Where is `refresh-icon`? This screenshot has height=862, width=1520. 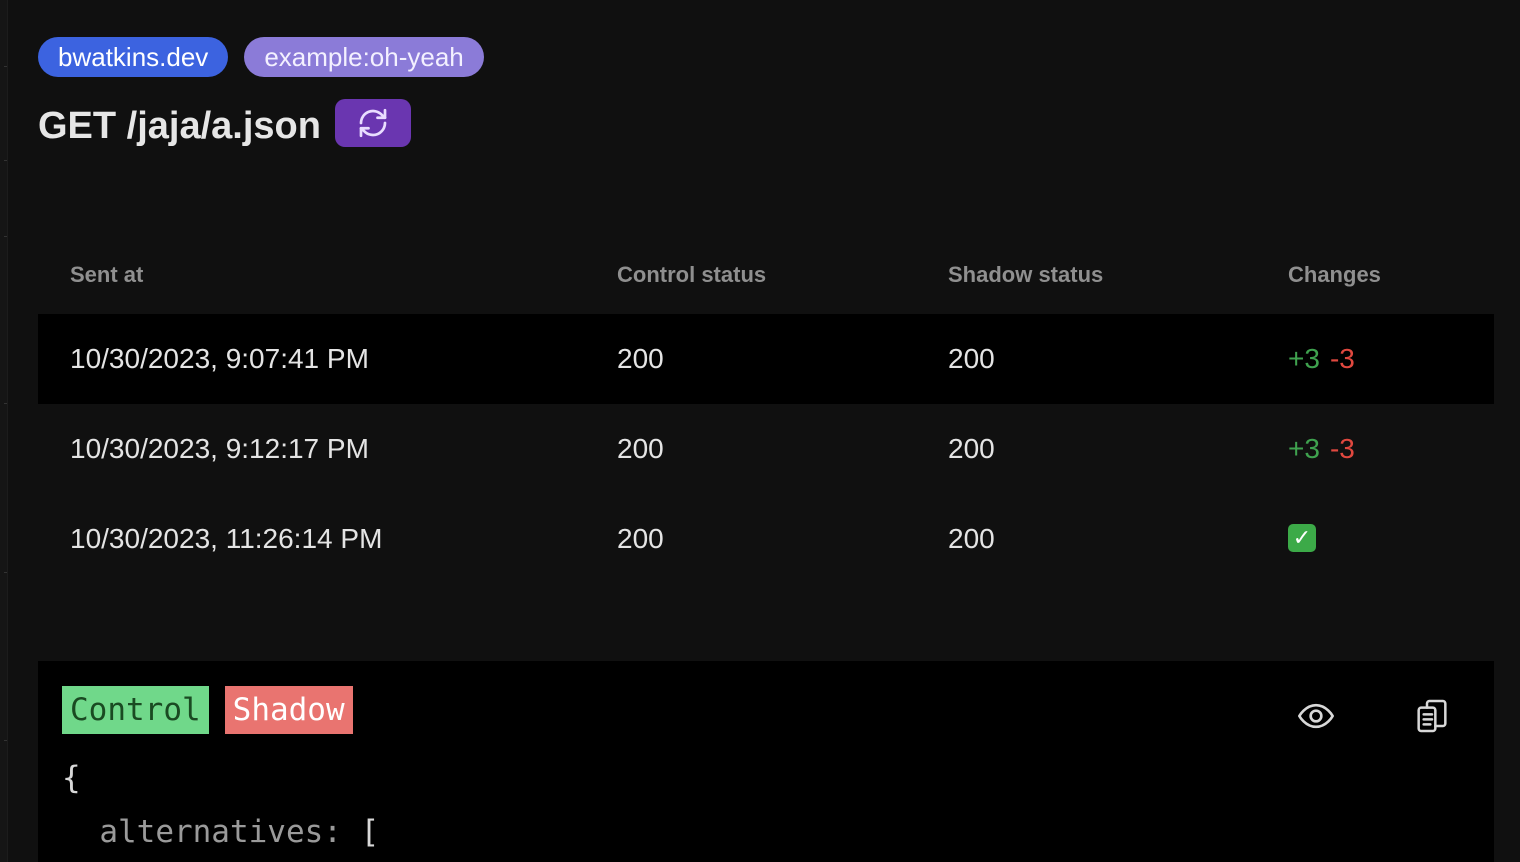 refresh-icon is located at coordinates (373, 123).